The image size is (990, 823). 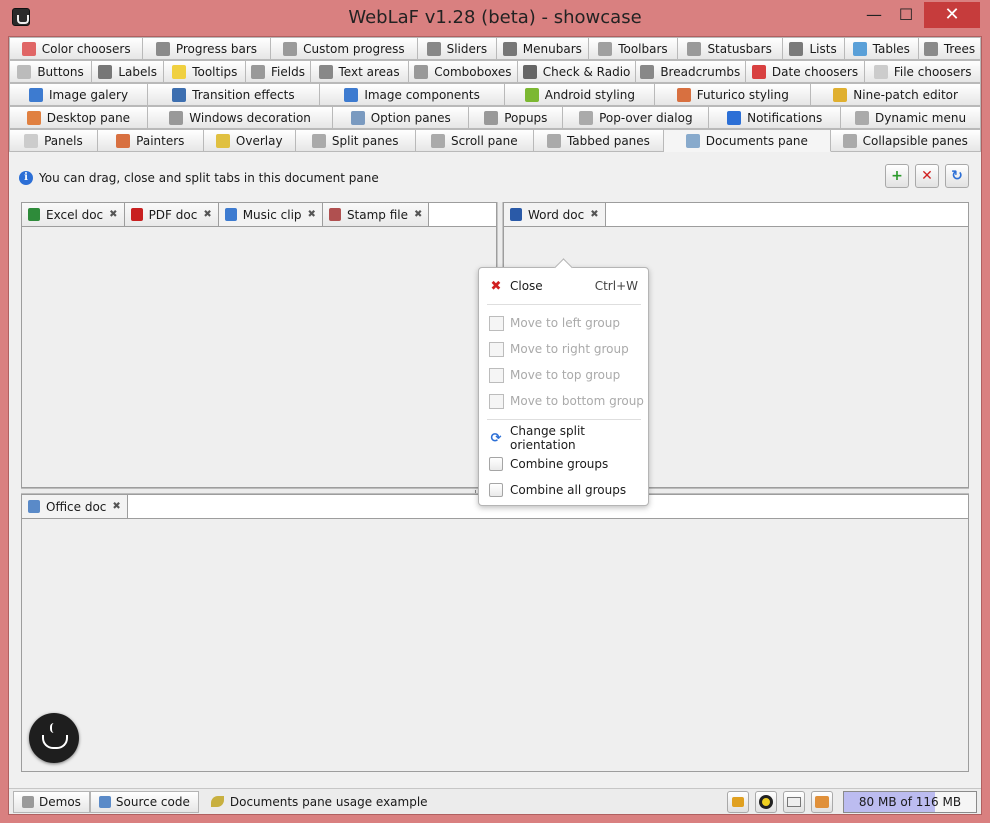 I want to click on tab-menubars: Menubars, so click(x=543, y=48).